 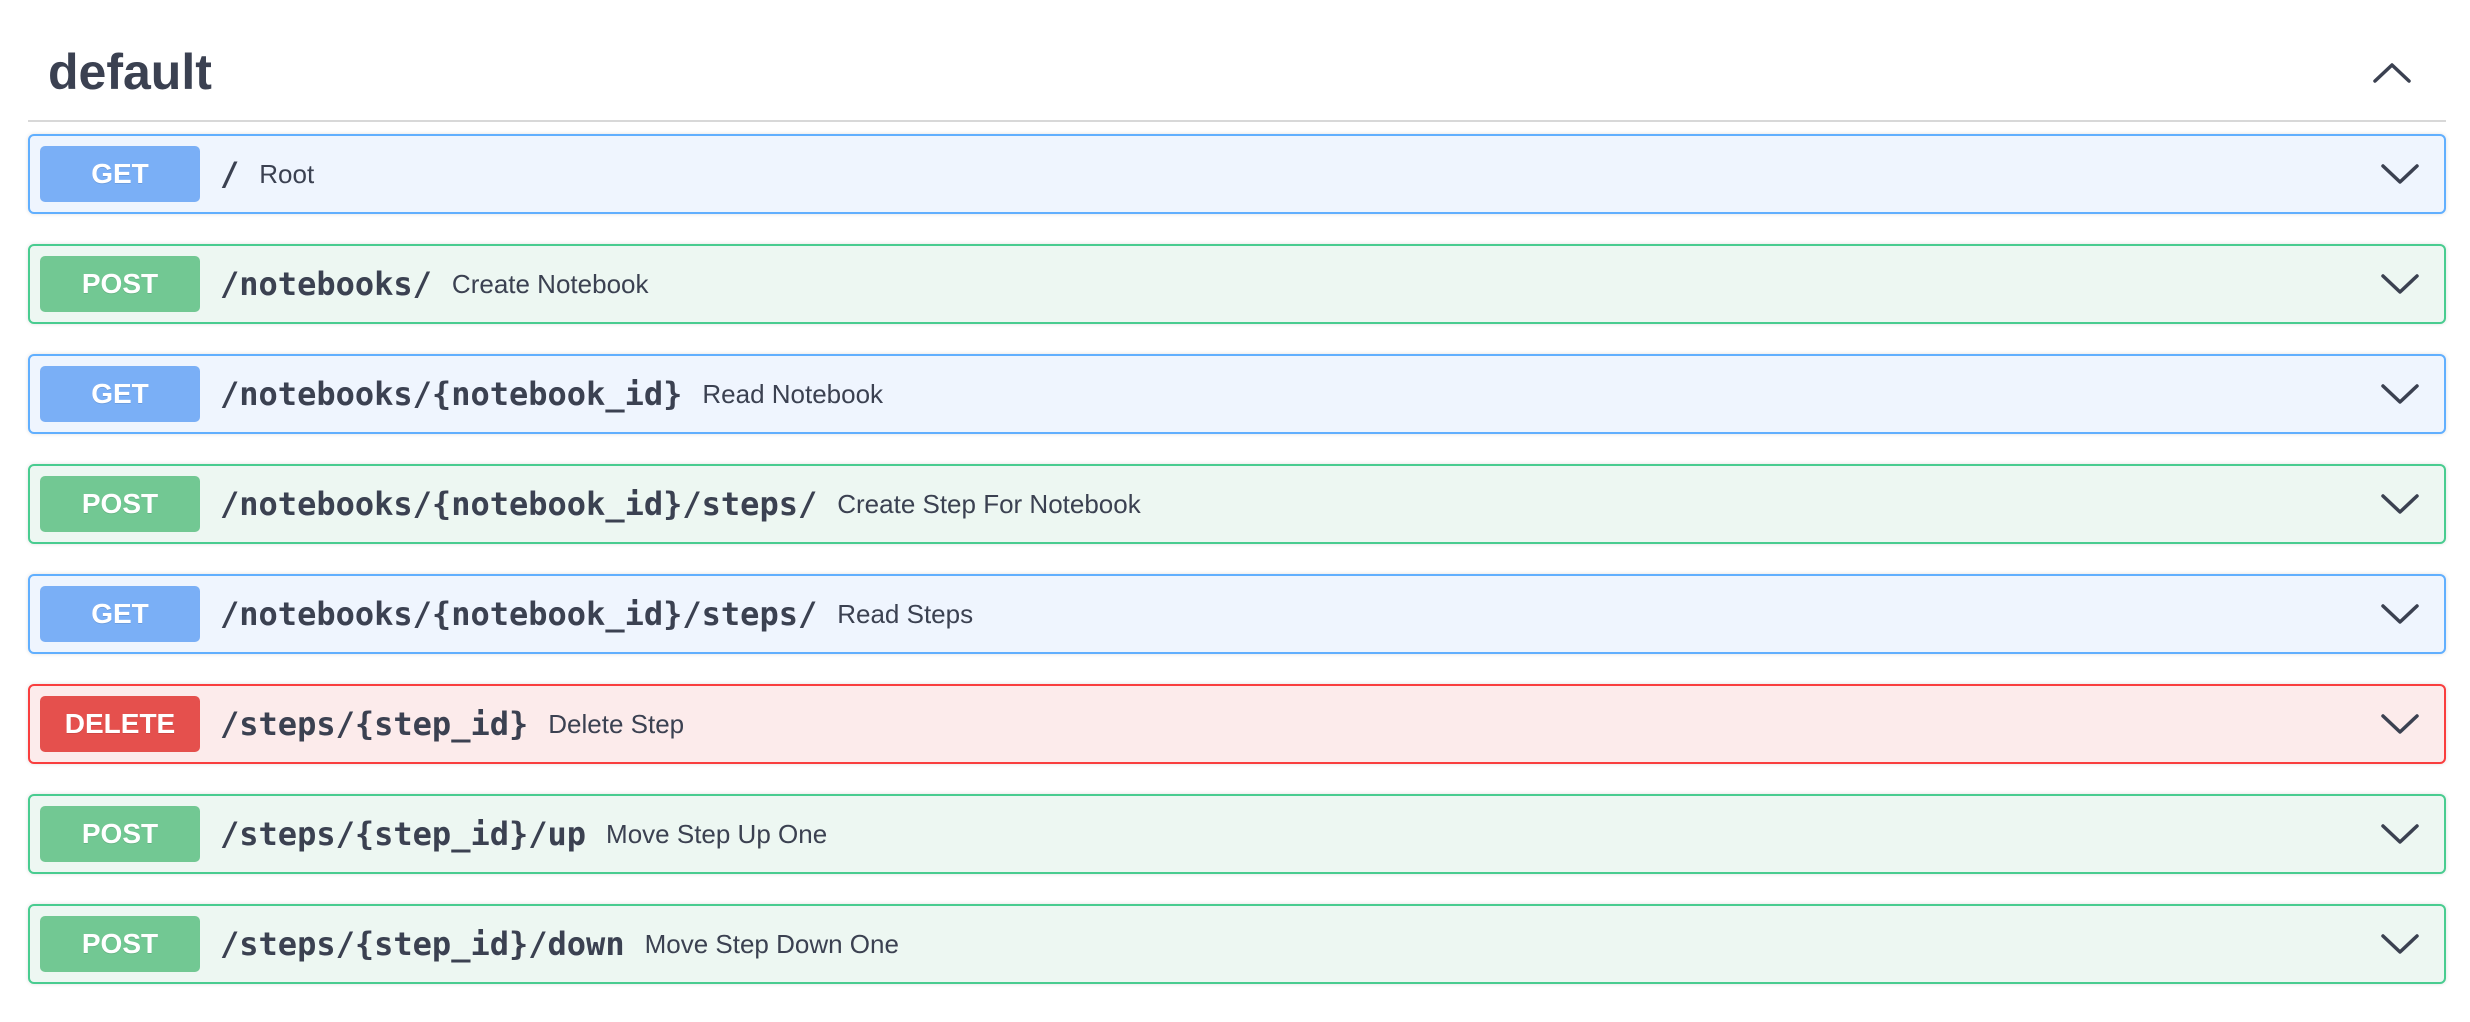 What do you see at coordinates (771, 943) in the screenshot?
I see `operation-summary: Move Step Down One` at bounding box center [771, 943].